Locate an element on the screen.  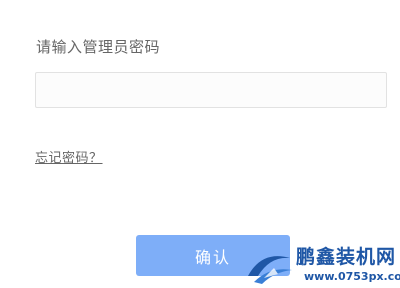
password-input is located at coordinates (211, 90).